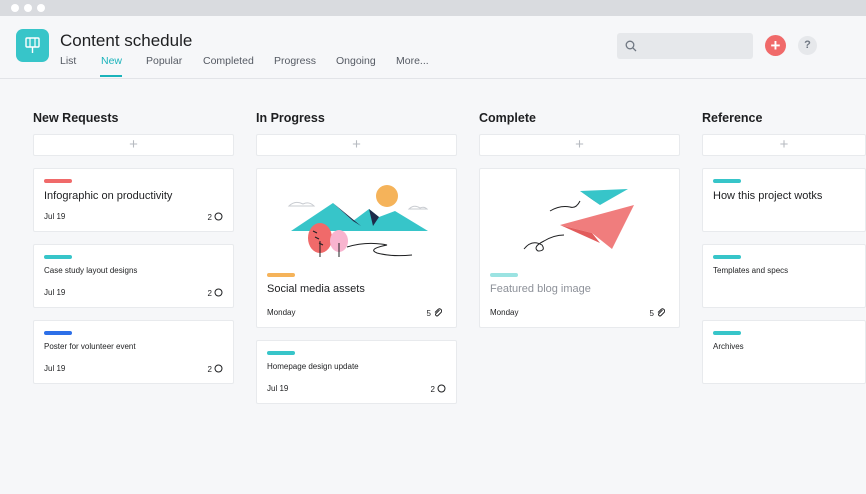  Describe the element at coordinates (126, 40) in the screenshot. I see `project-title: Content schedule` at that location.